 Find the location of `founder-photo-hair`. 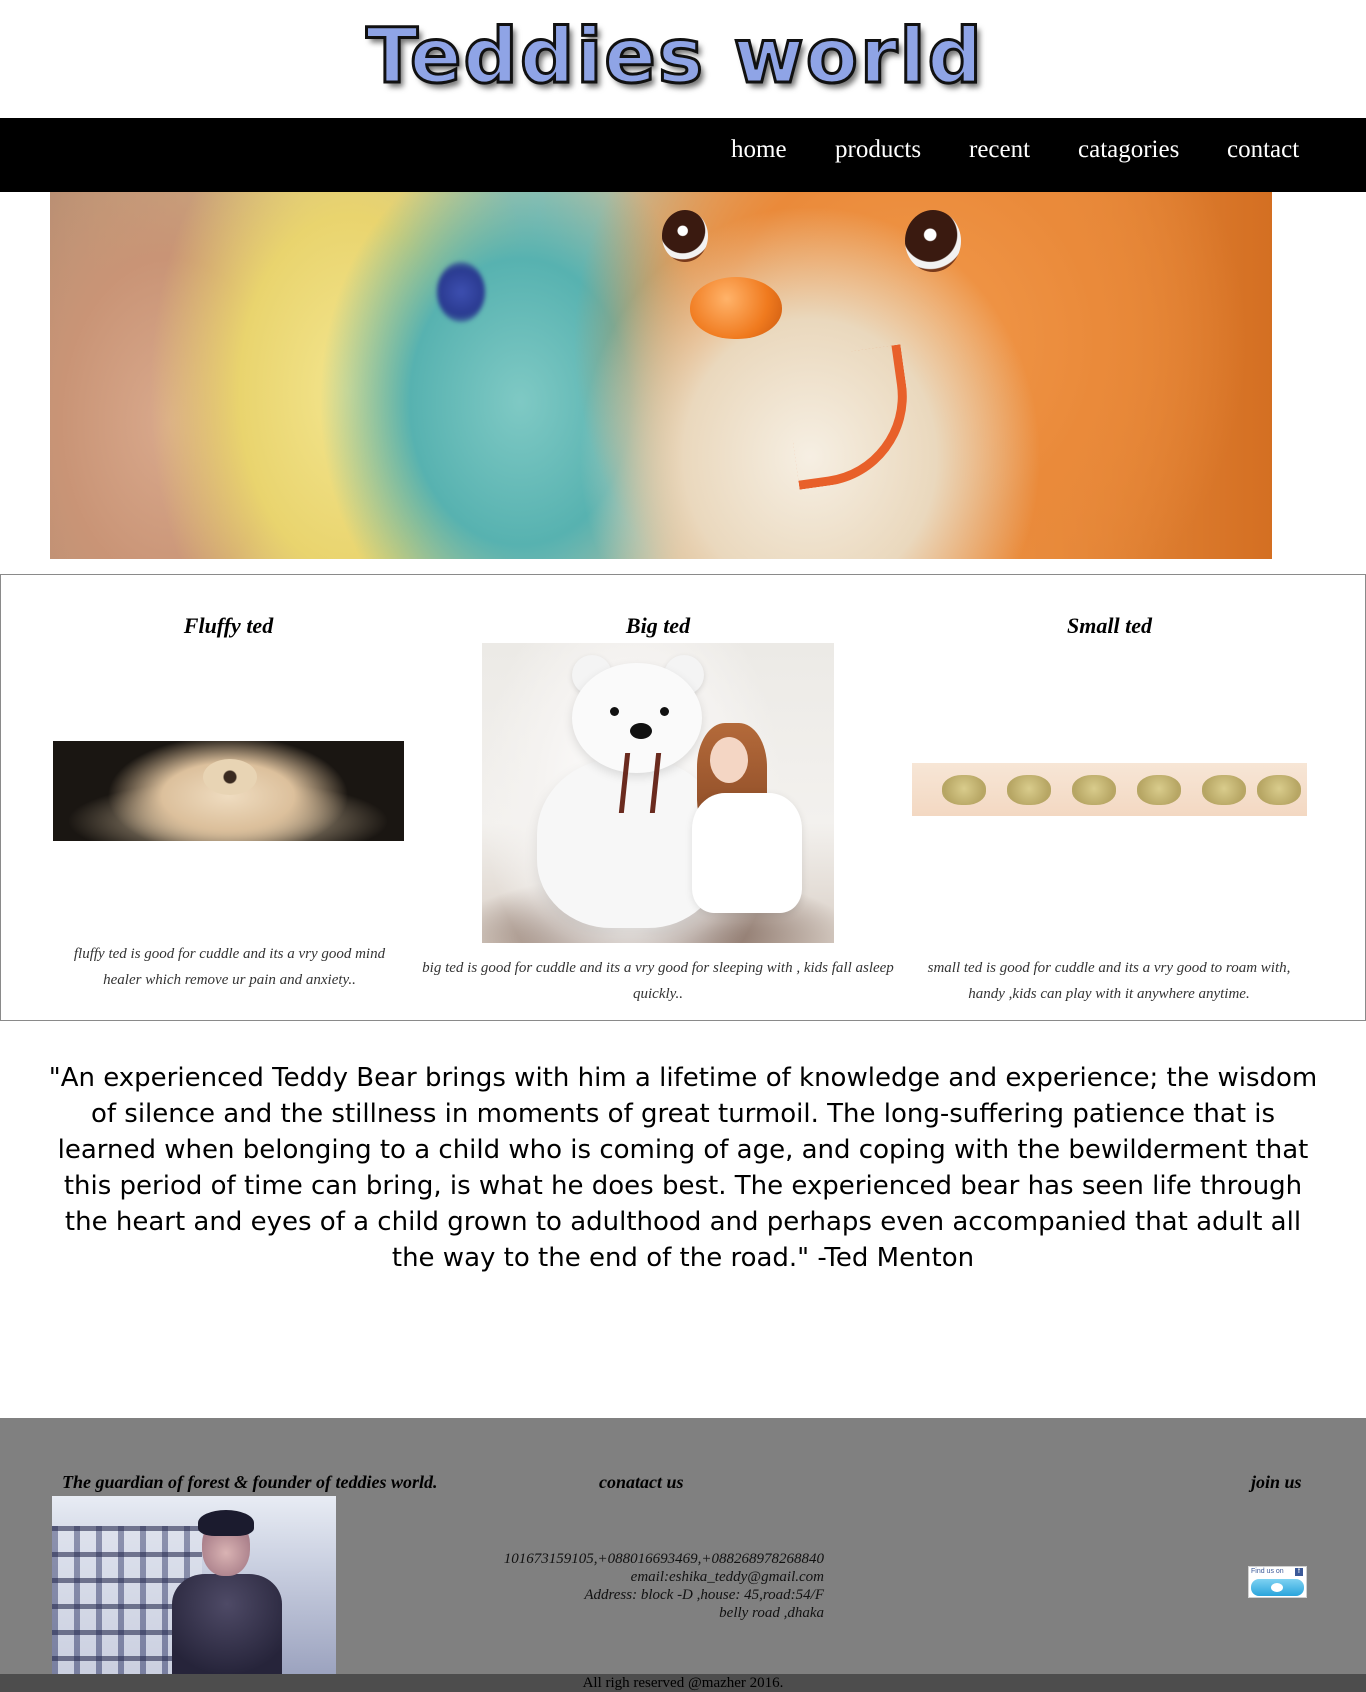

founder-photo-hair is located at coordinates (226, 1523).